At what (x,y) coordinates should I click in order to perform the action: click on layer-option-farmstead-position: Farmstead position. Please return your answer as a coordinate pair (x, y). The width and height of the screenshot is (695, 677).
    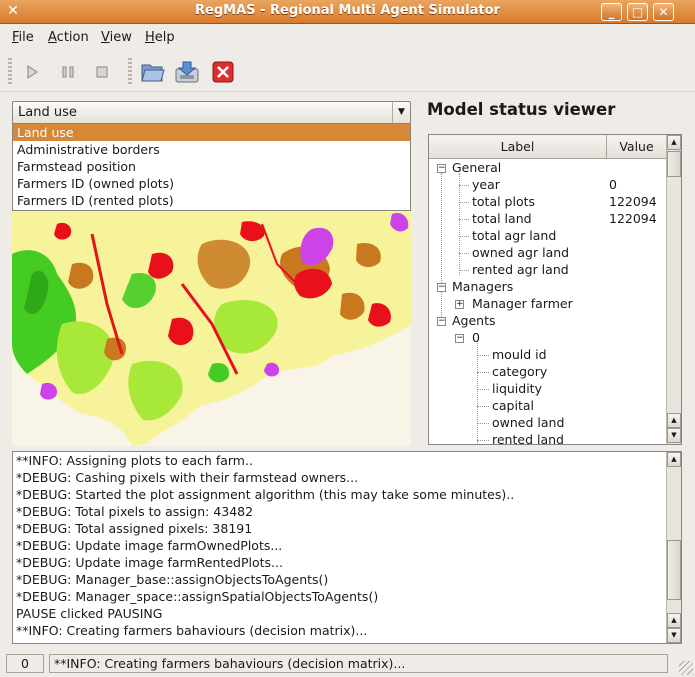
    Looking at the image, I should click on (211, 166).